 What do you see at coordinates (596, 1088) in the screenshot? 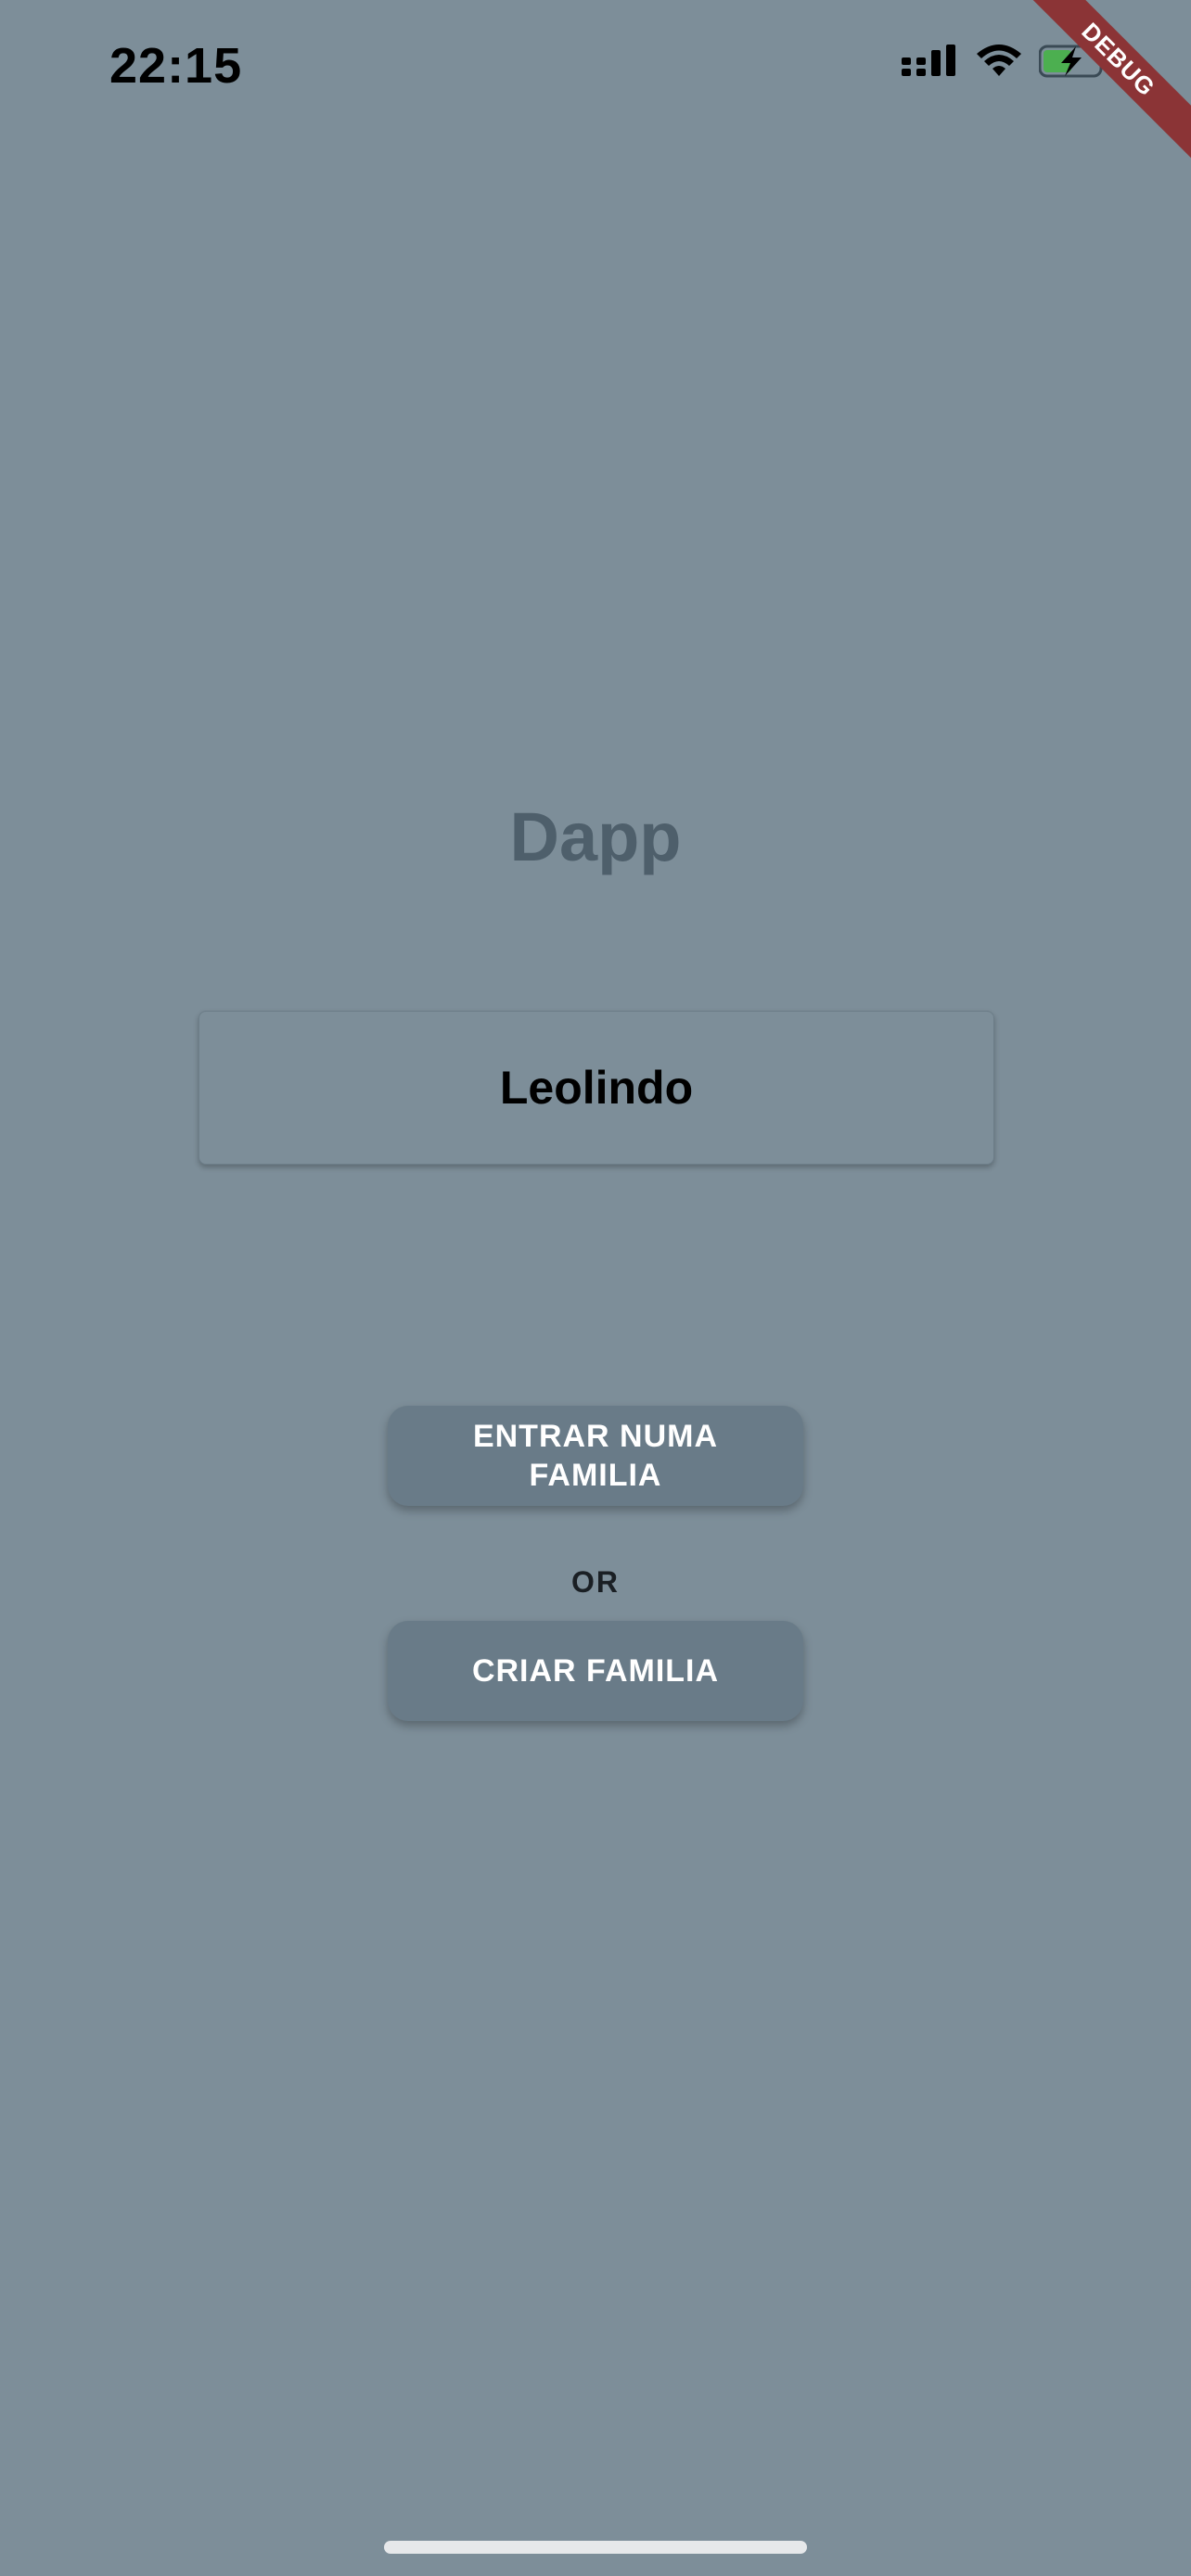
I see `name-field: Leolindo` at bounding box center [596, 1088].